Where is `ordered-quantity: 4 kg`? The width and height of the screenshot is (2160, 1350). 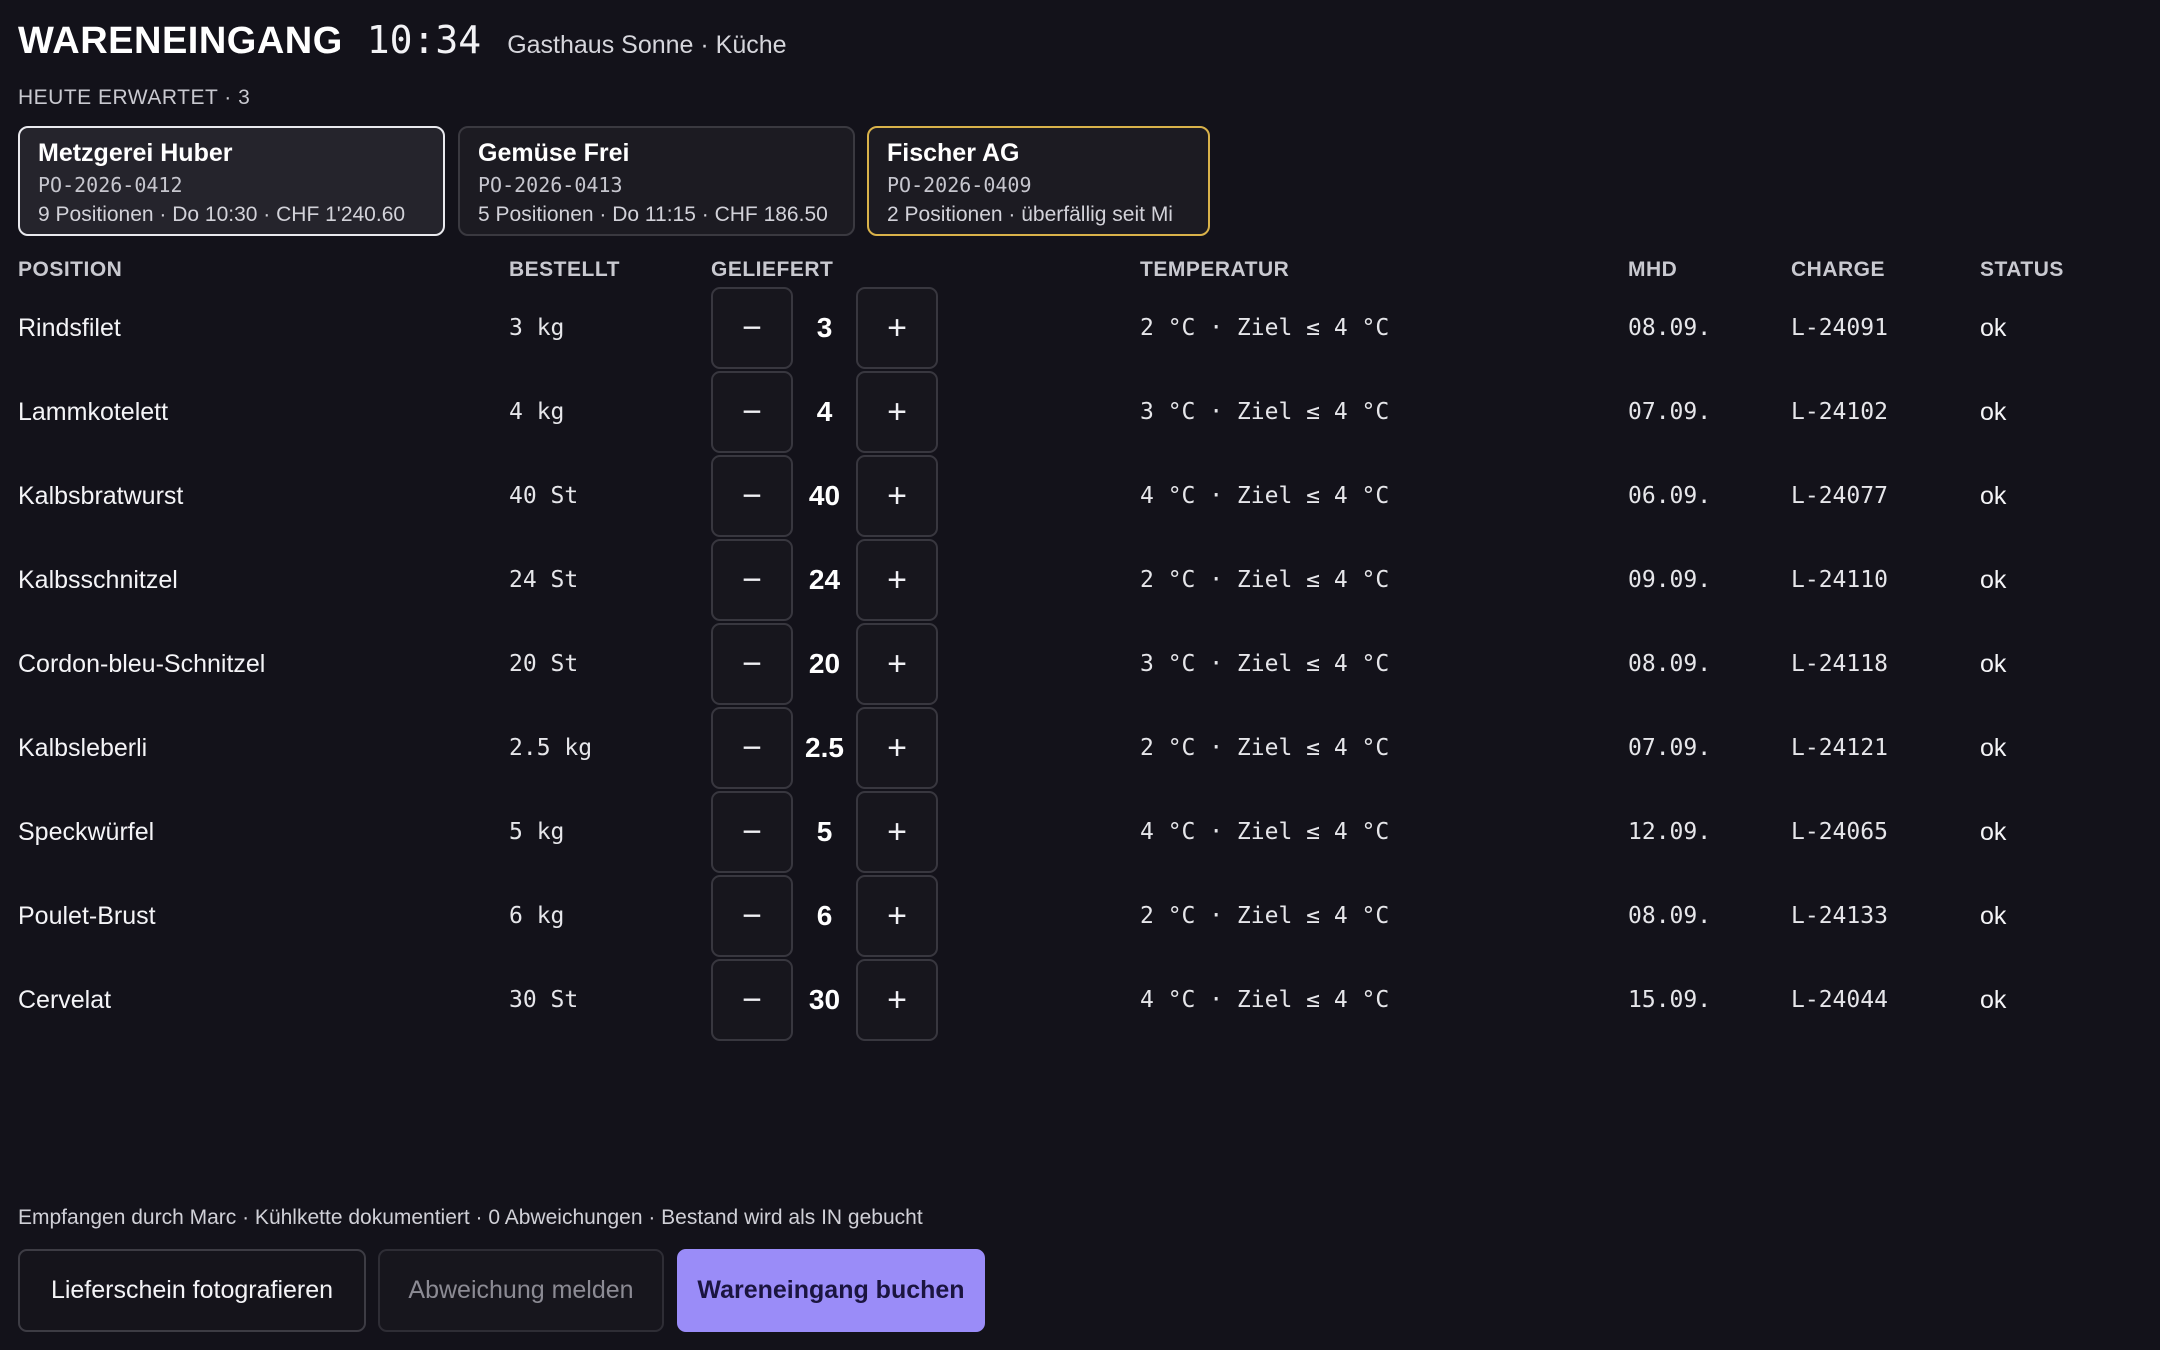 ordered-quantity: 4 kg is located at coordinates (537, 412).